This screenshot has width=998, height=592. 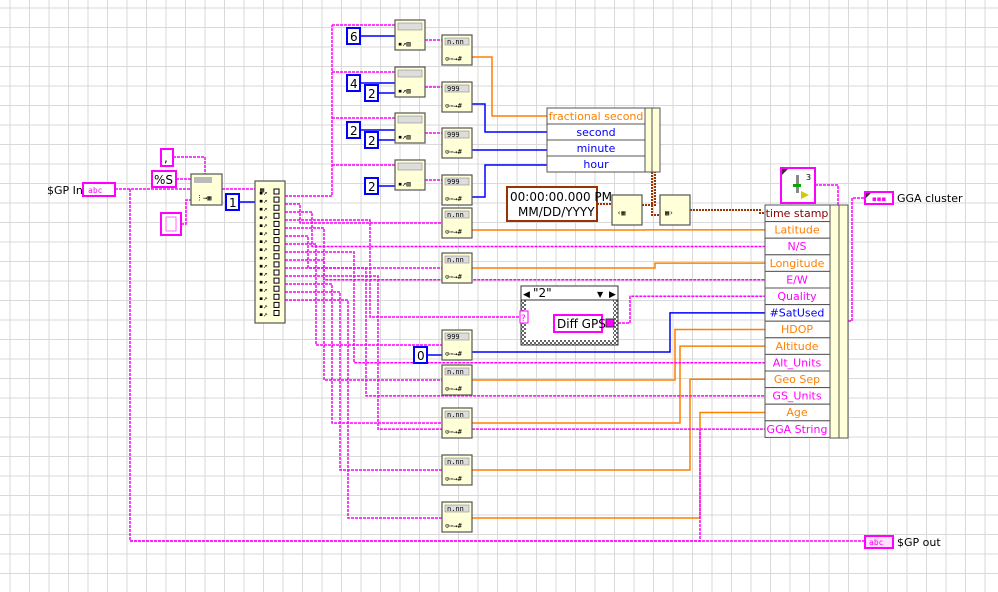 I want to click on delimiter-constant: ,, so click(x=167, y=157).